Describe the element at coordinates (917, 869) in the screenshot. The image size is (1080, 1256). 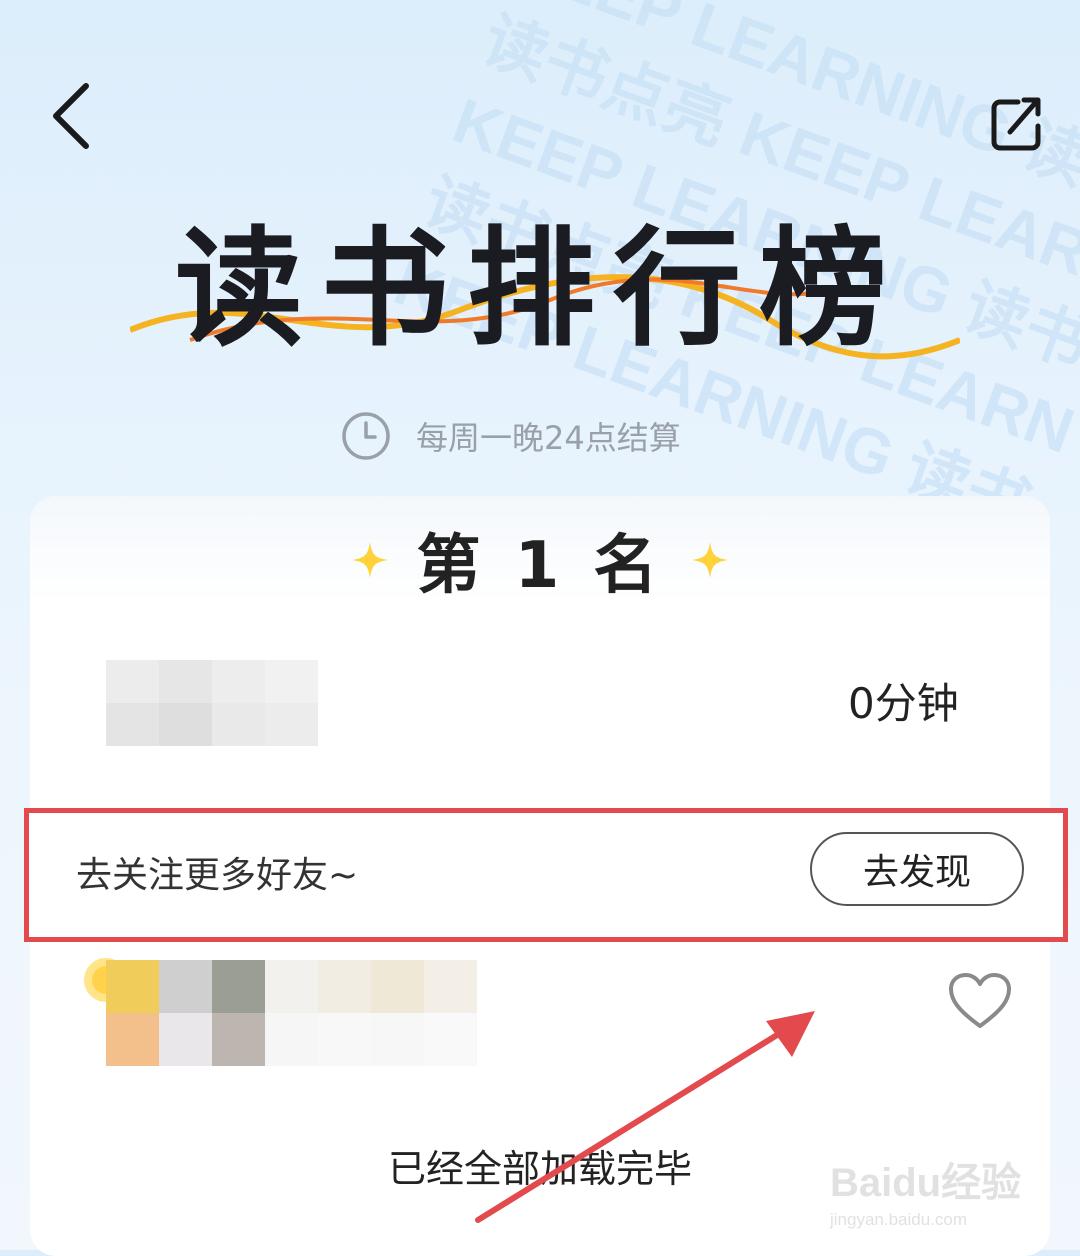
I see `discover-button: 去发现` at that location.